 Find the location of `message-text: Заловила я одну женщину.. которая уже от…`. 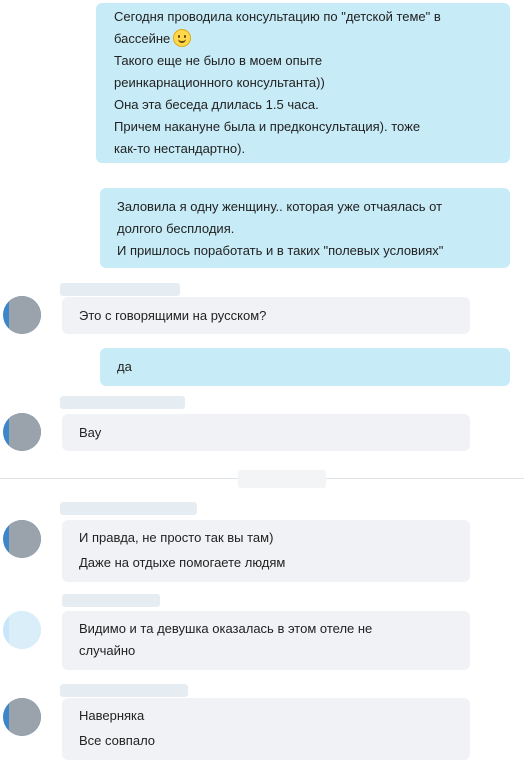

message-text: Заловила я одну женщину.. которая уже от… is located at coordinates (280, 206).